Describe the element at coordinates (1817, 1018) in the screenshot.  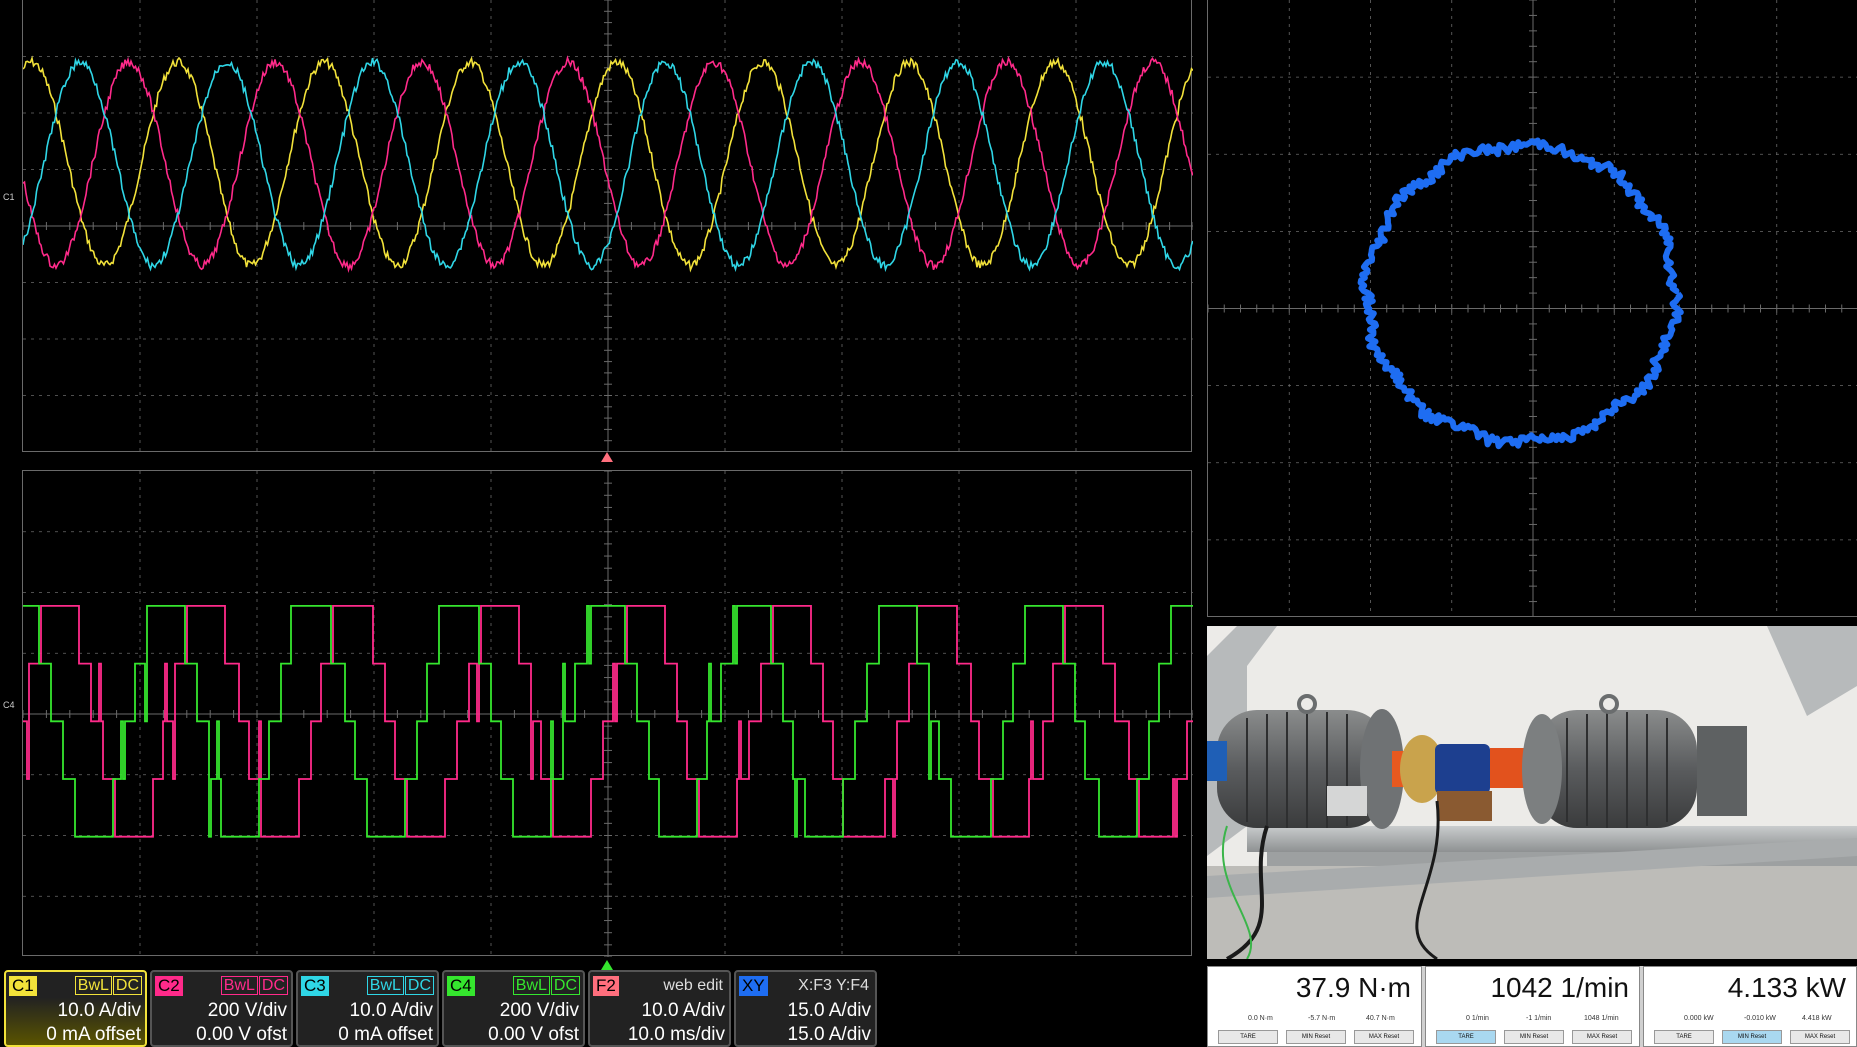
I see `power-max-value: 4.418 kW` at that location.